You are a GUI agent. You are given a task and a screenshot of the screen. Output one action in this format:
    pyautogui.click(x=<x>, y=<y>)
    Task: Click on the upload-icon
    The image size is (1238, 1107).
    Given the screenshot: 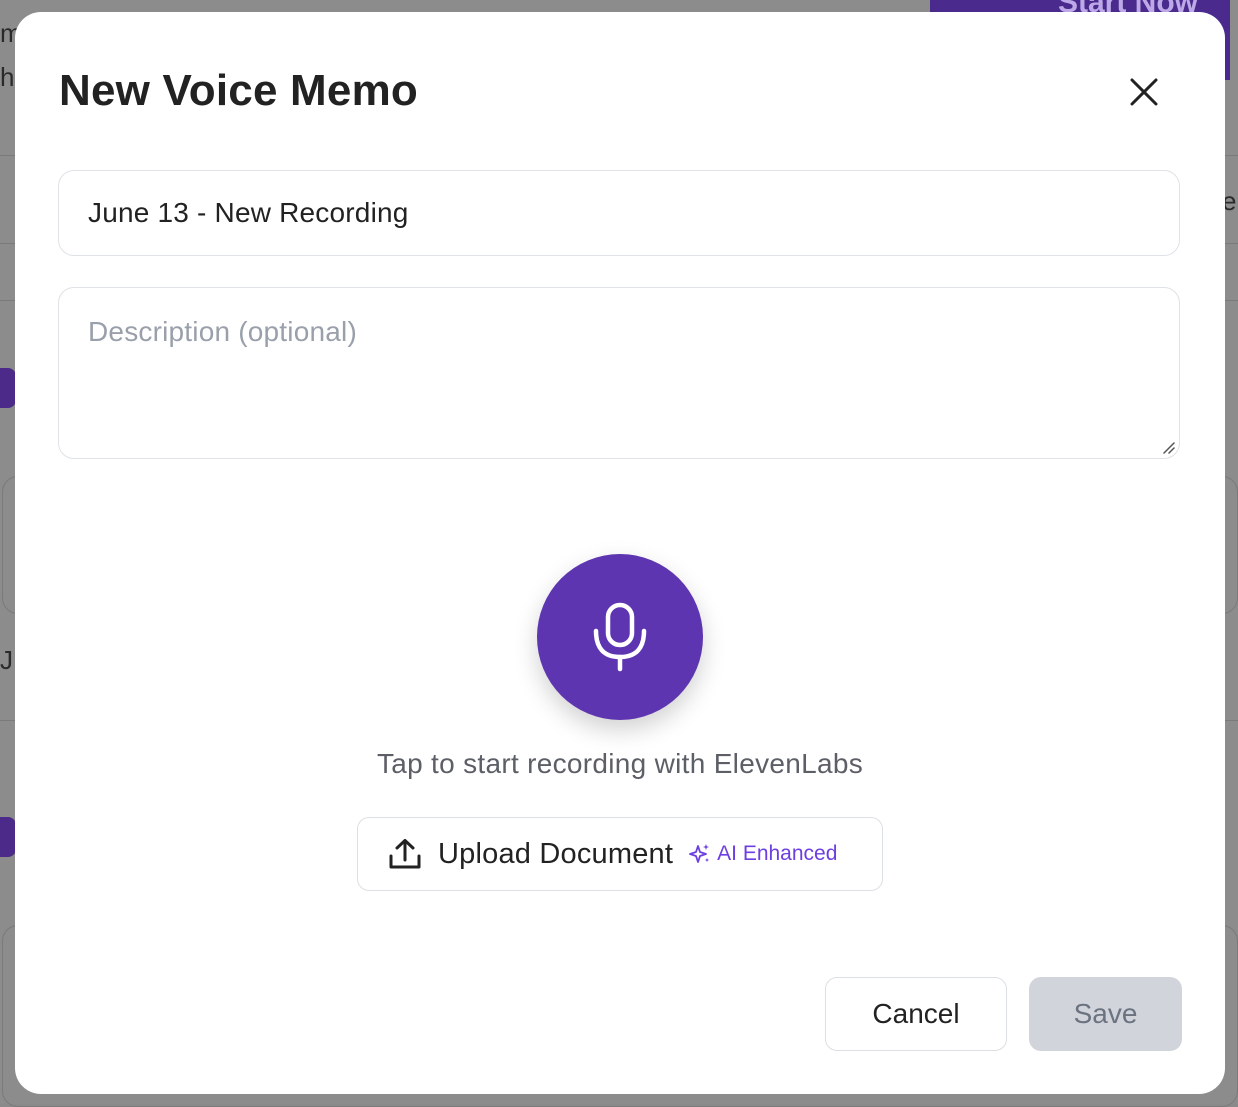 What is the action you would take?
    pyautogui.click(x=405, y=854)
    